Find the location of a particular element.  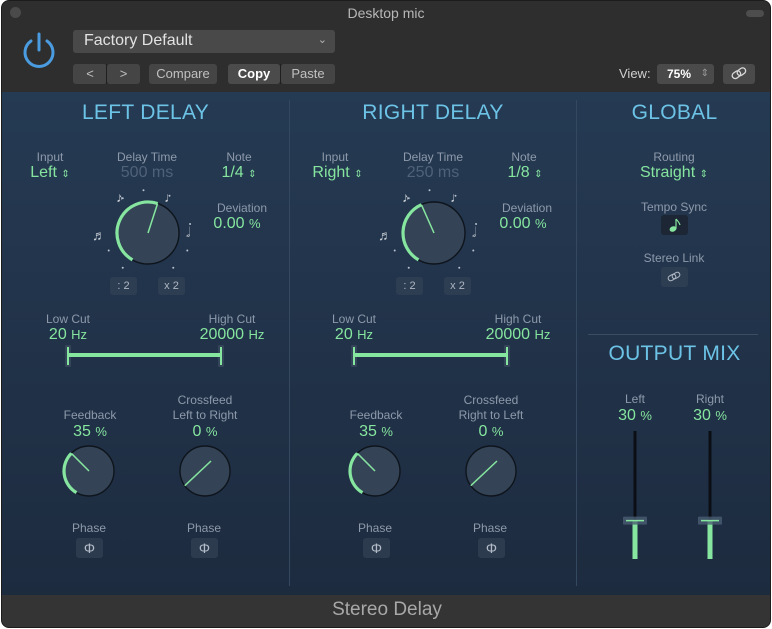

link-icon is located at coordinates (674, 276).